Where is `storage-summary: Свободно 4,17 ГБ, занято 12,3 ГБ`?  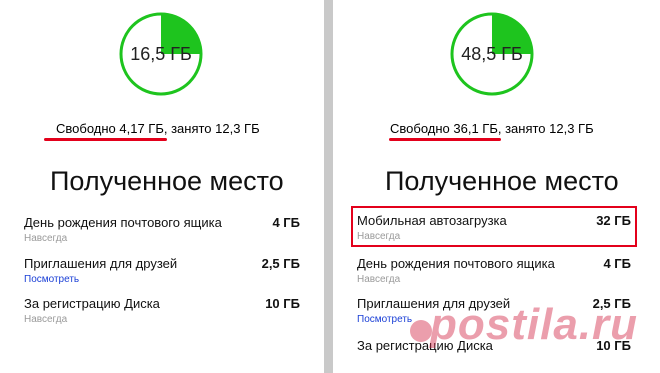
storage-summary: Свободно 4,17 ГБ, занято 12,3 ГБ is located at coordinates (158, 128).